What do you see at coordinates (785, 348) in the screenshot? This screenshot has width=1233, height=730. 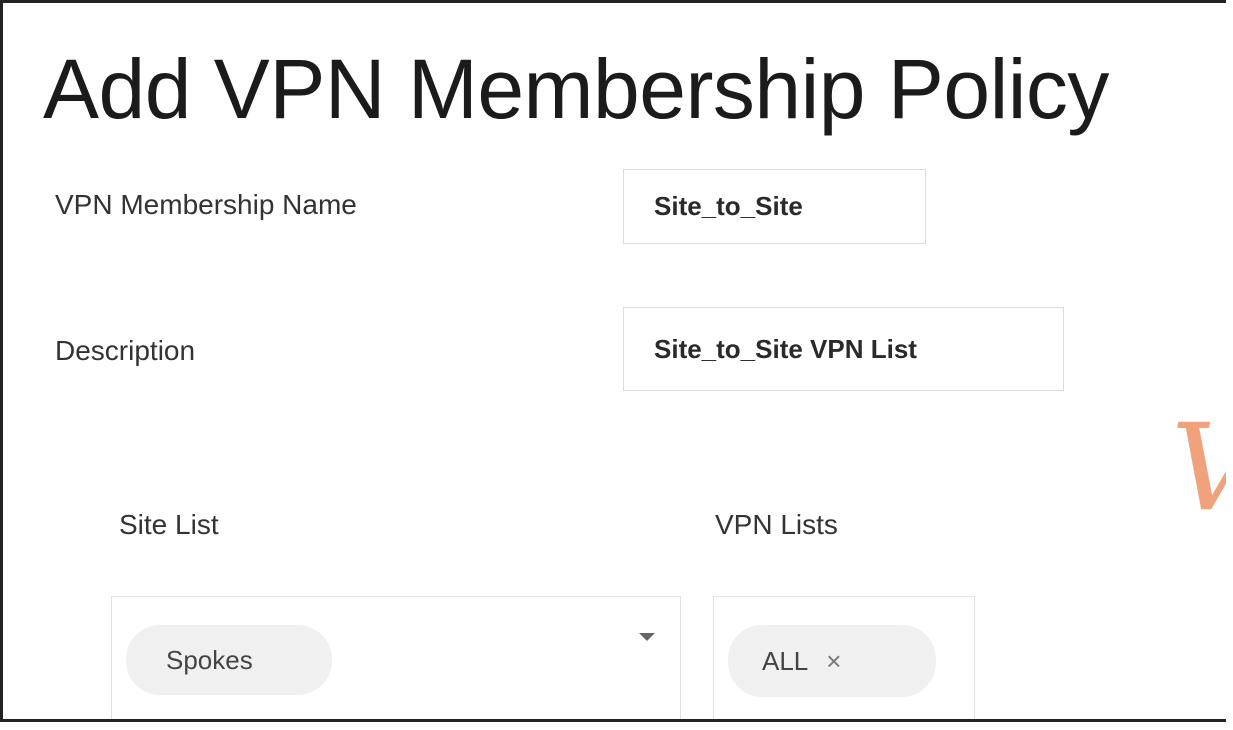 I see `description-value: Site_to_Site VPN List` at bounding box center [785, 348].